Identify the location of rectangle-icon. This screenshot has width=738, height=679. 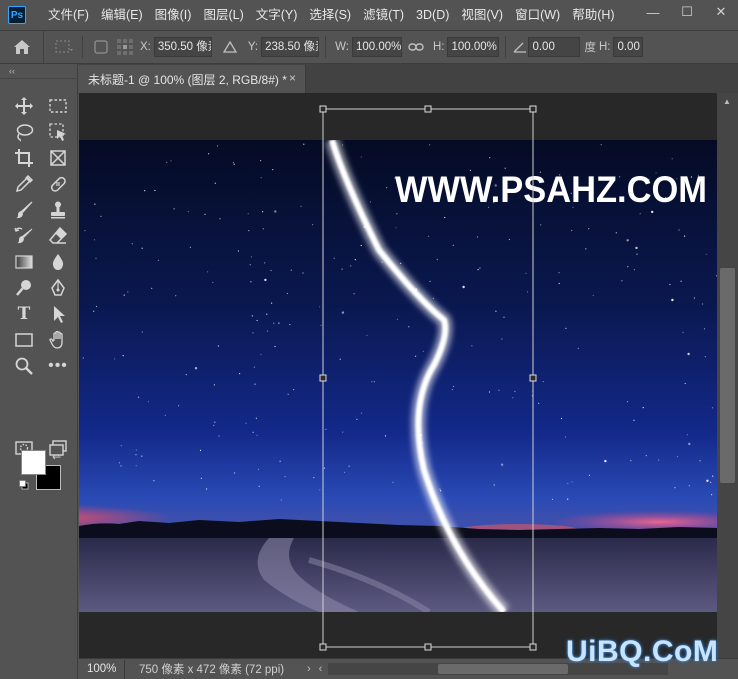
(24, 340).